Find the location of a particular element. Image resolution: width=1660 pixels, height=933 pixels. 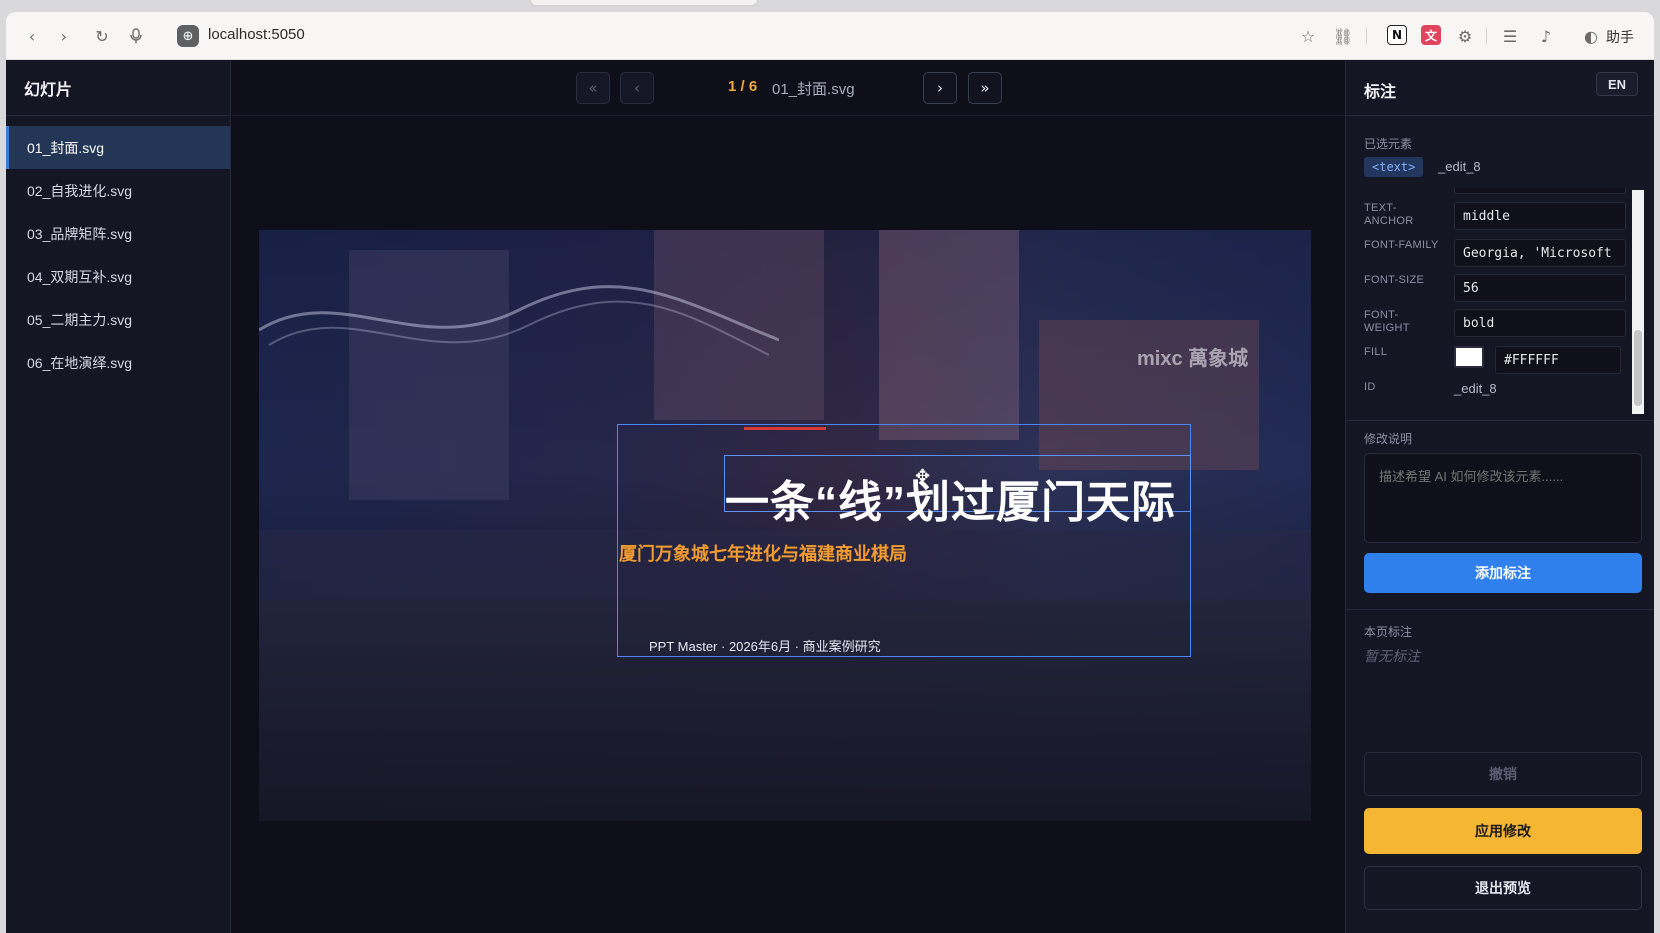

last-slide-button: » is located at coordinates (985, 88).